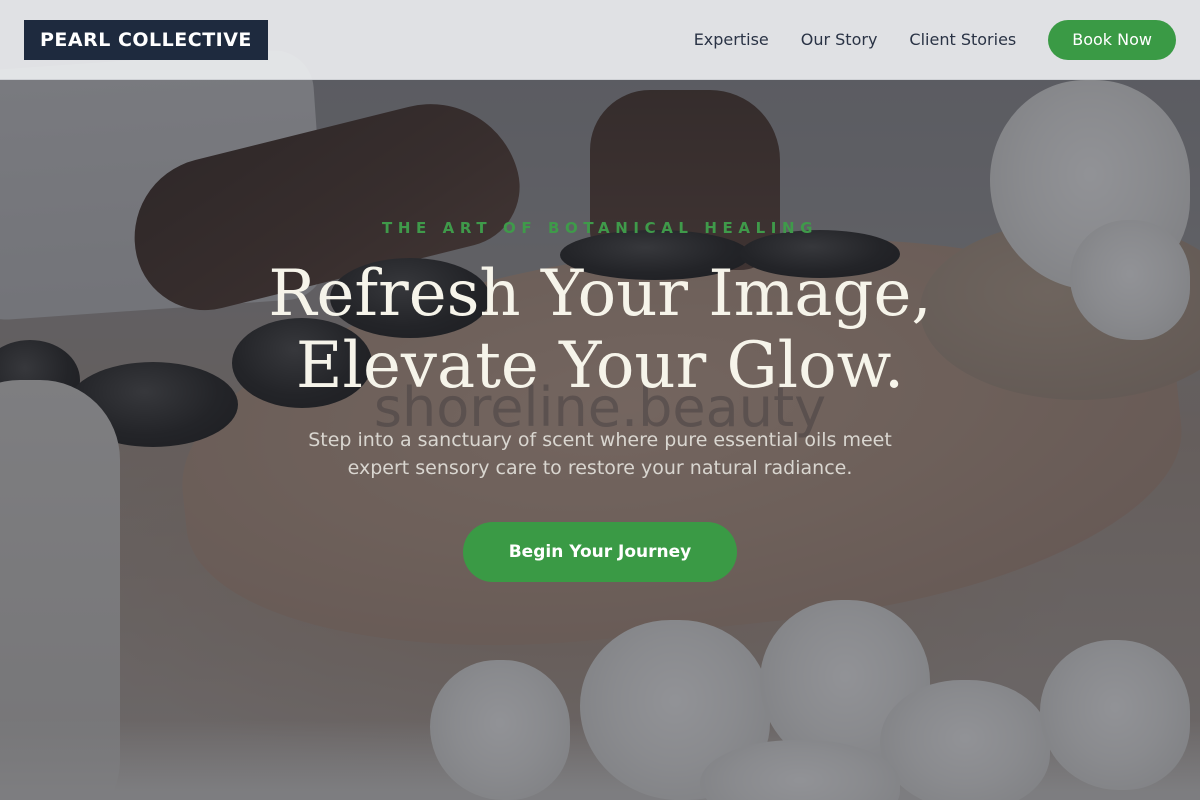  What do you see at coordinates (600, 228) in the screenshot?
I see `hero-eyebrow: THE ART OF BOTANICAL HEALING` at bounding box center [600, 228].